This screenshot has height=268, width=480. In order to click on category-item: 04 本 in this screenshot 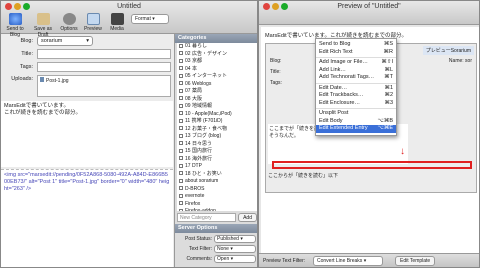, I will do `click(217, 70)`.